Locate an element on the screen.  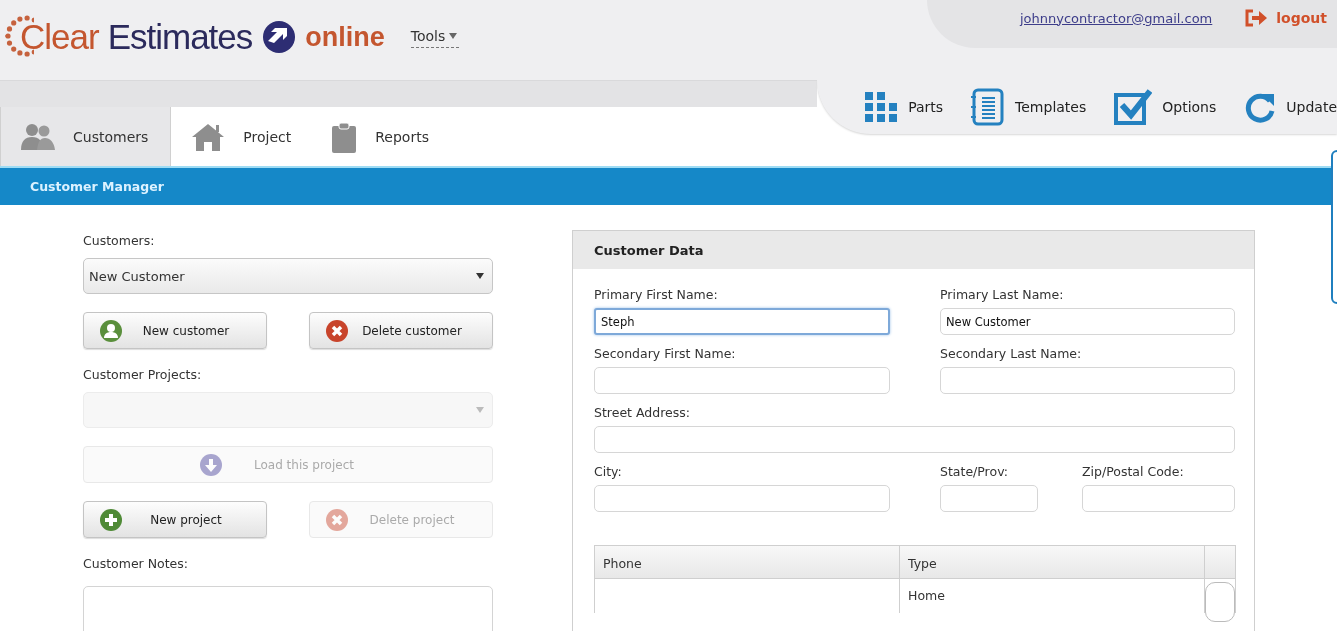
field-label: City: is located at coordinates (608, 471).